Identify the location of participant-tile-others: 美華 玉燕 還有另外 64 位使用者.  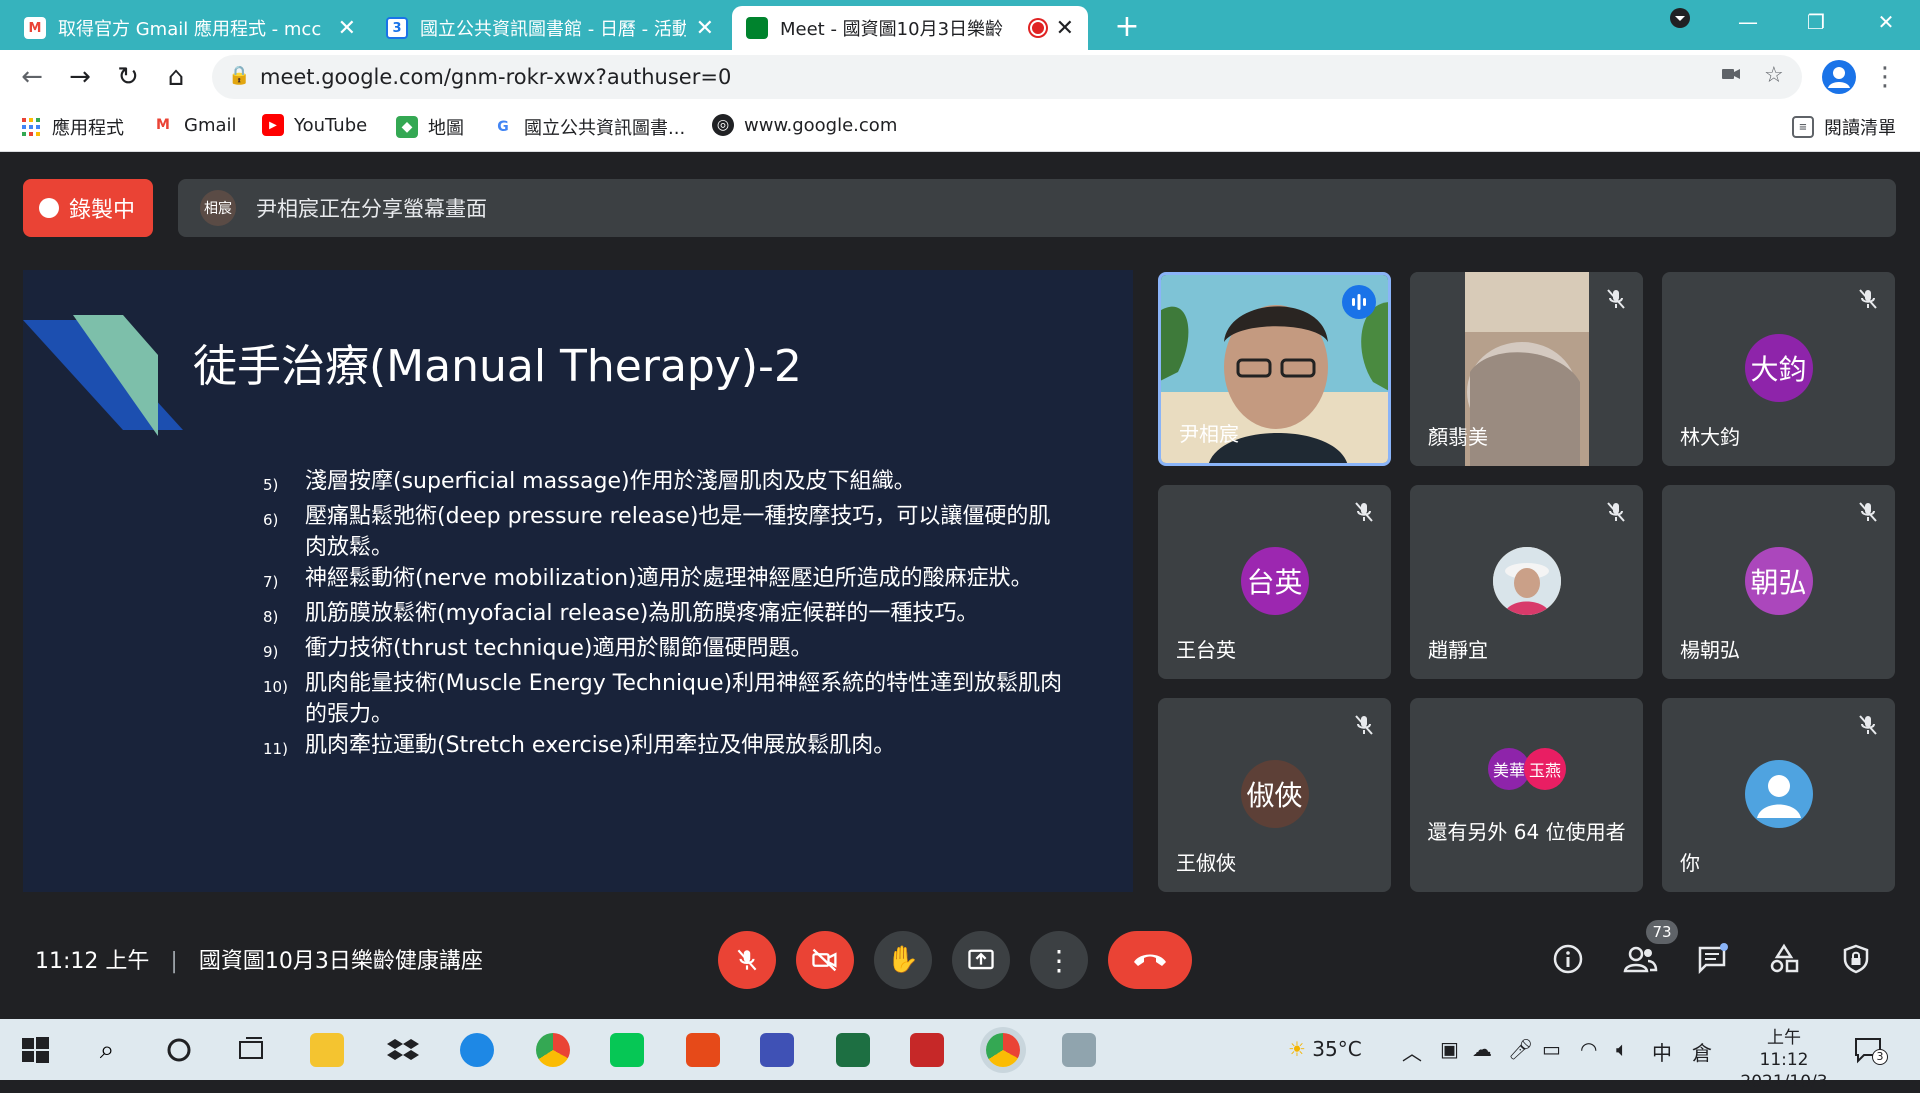
(1526, 795).